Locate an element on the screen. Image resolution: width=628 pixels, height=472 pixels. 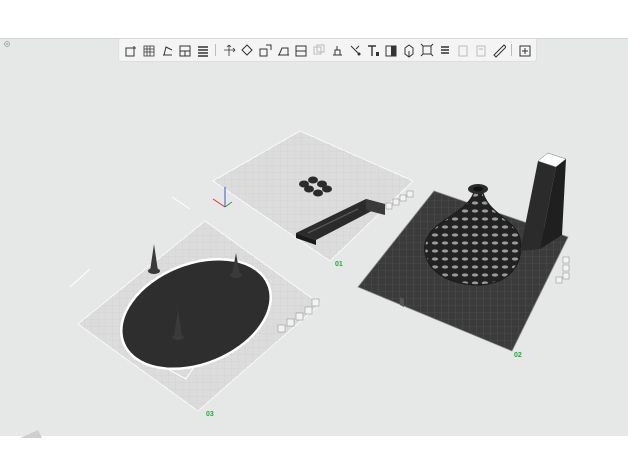
plate-03-label: 03 is located at coordinates (210, 414).